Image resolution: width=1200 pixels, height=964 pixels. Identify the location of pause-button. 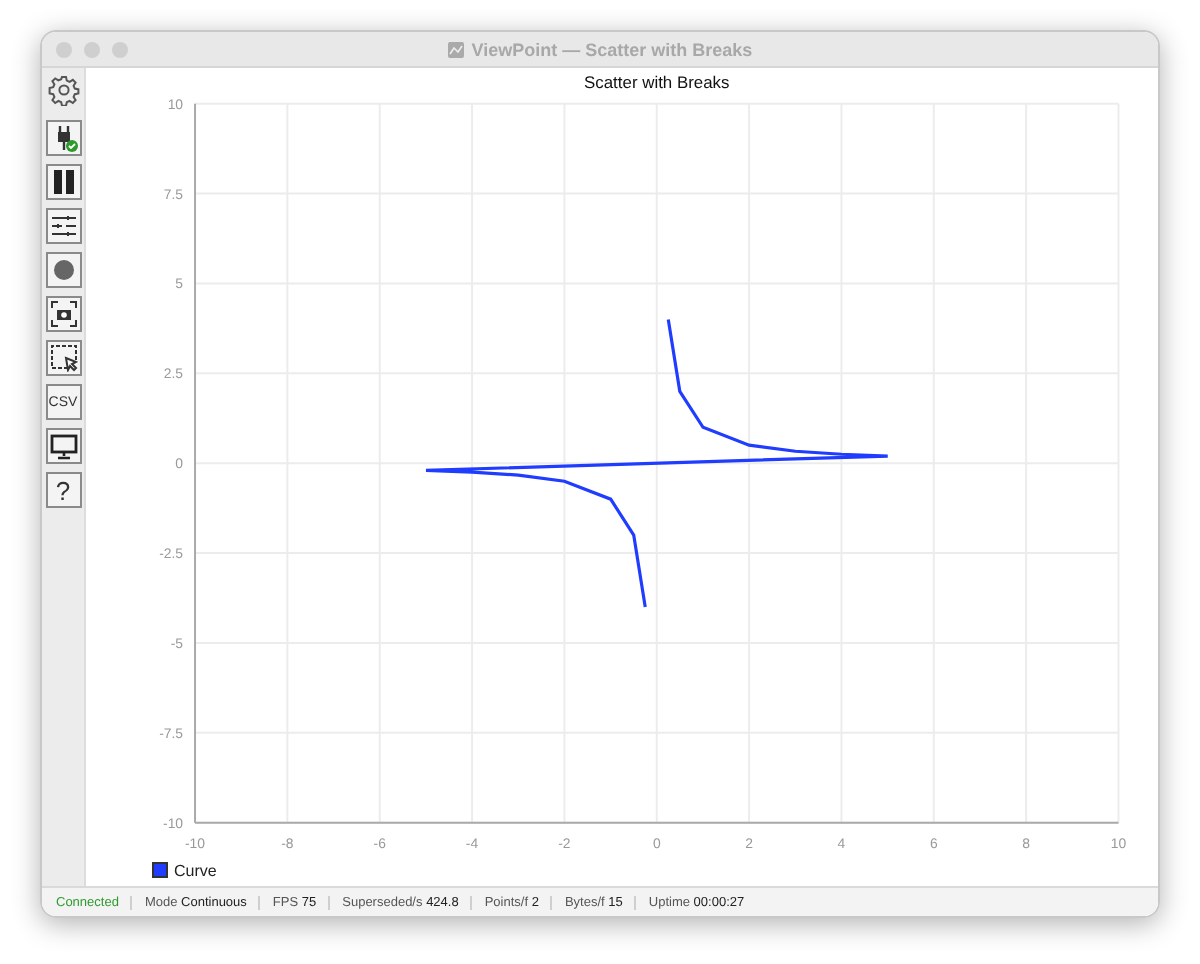
(63, 182).